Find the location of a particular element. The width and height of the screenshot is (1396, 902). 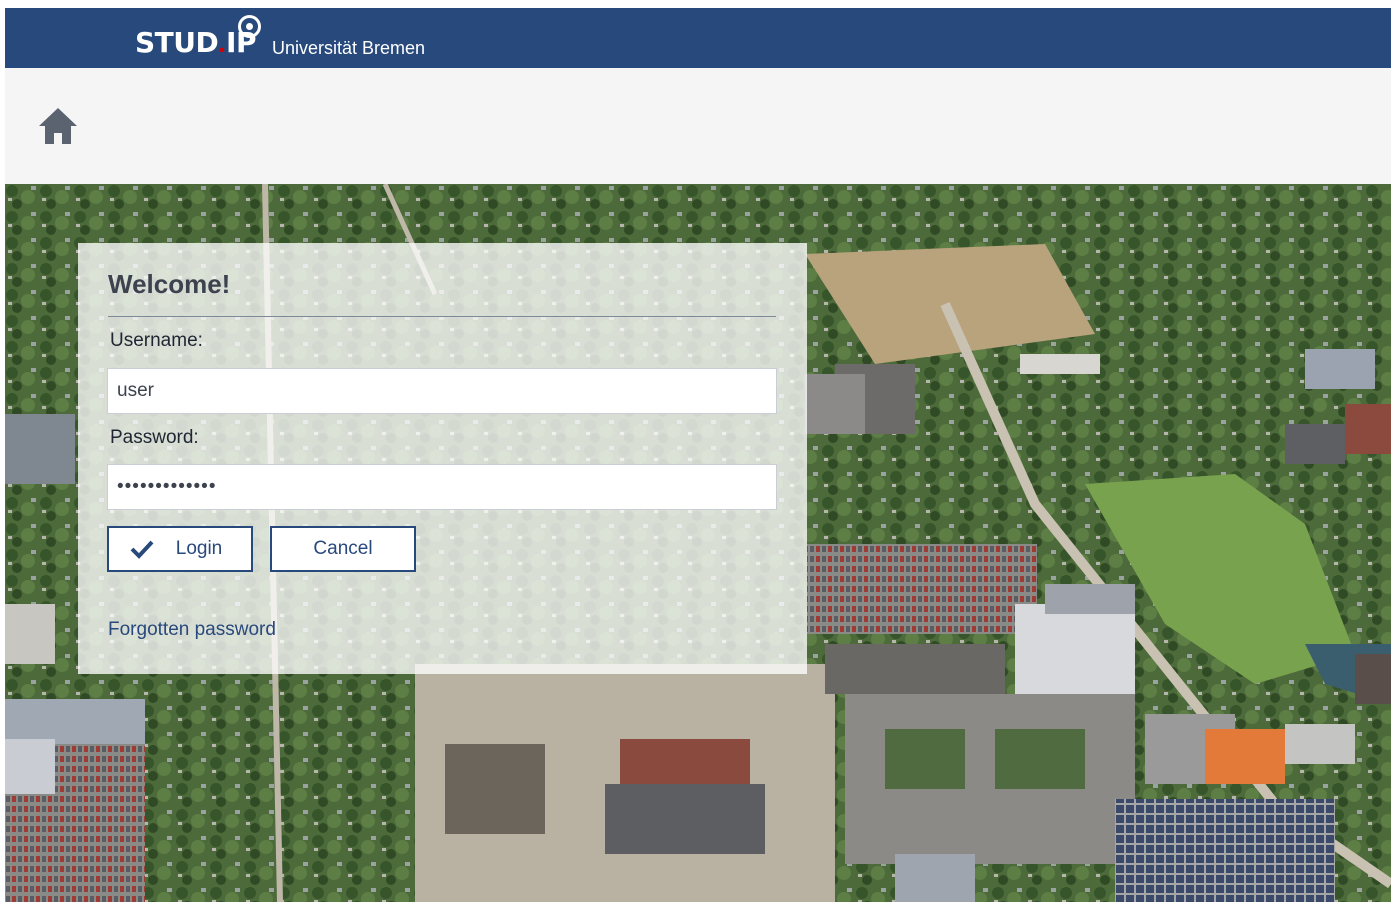

top-bar: STUD. IP Universität Bremen is located at coordinates (698, 38).